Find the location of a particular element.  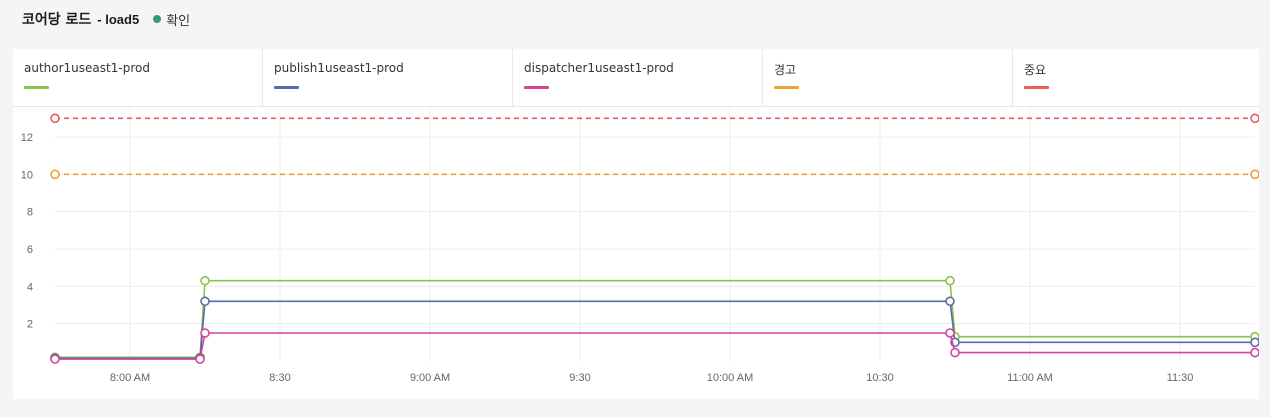

chart-title: 코어당 로드 is located at coordinates (57, 20).